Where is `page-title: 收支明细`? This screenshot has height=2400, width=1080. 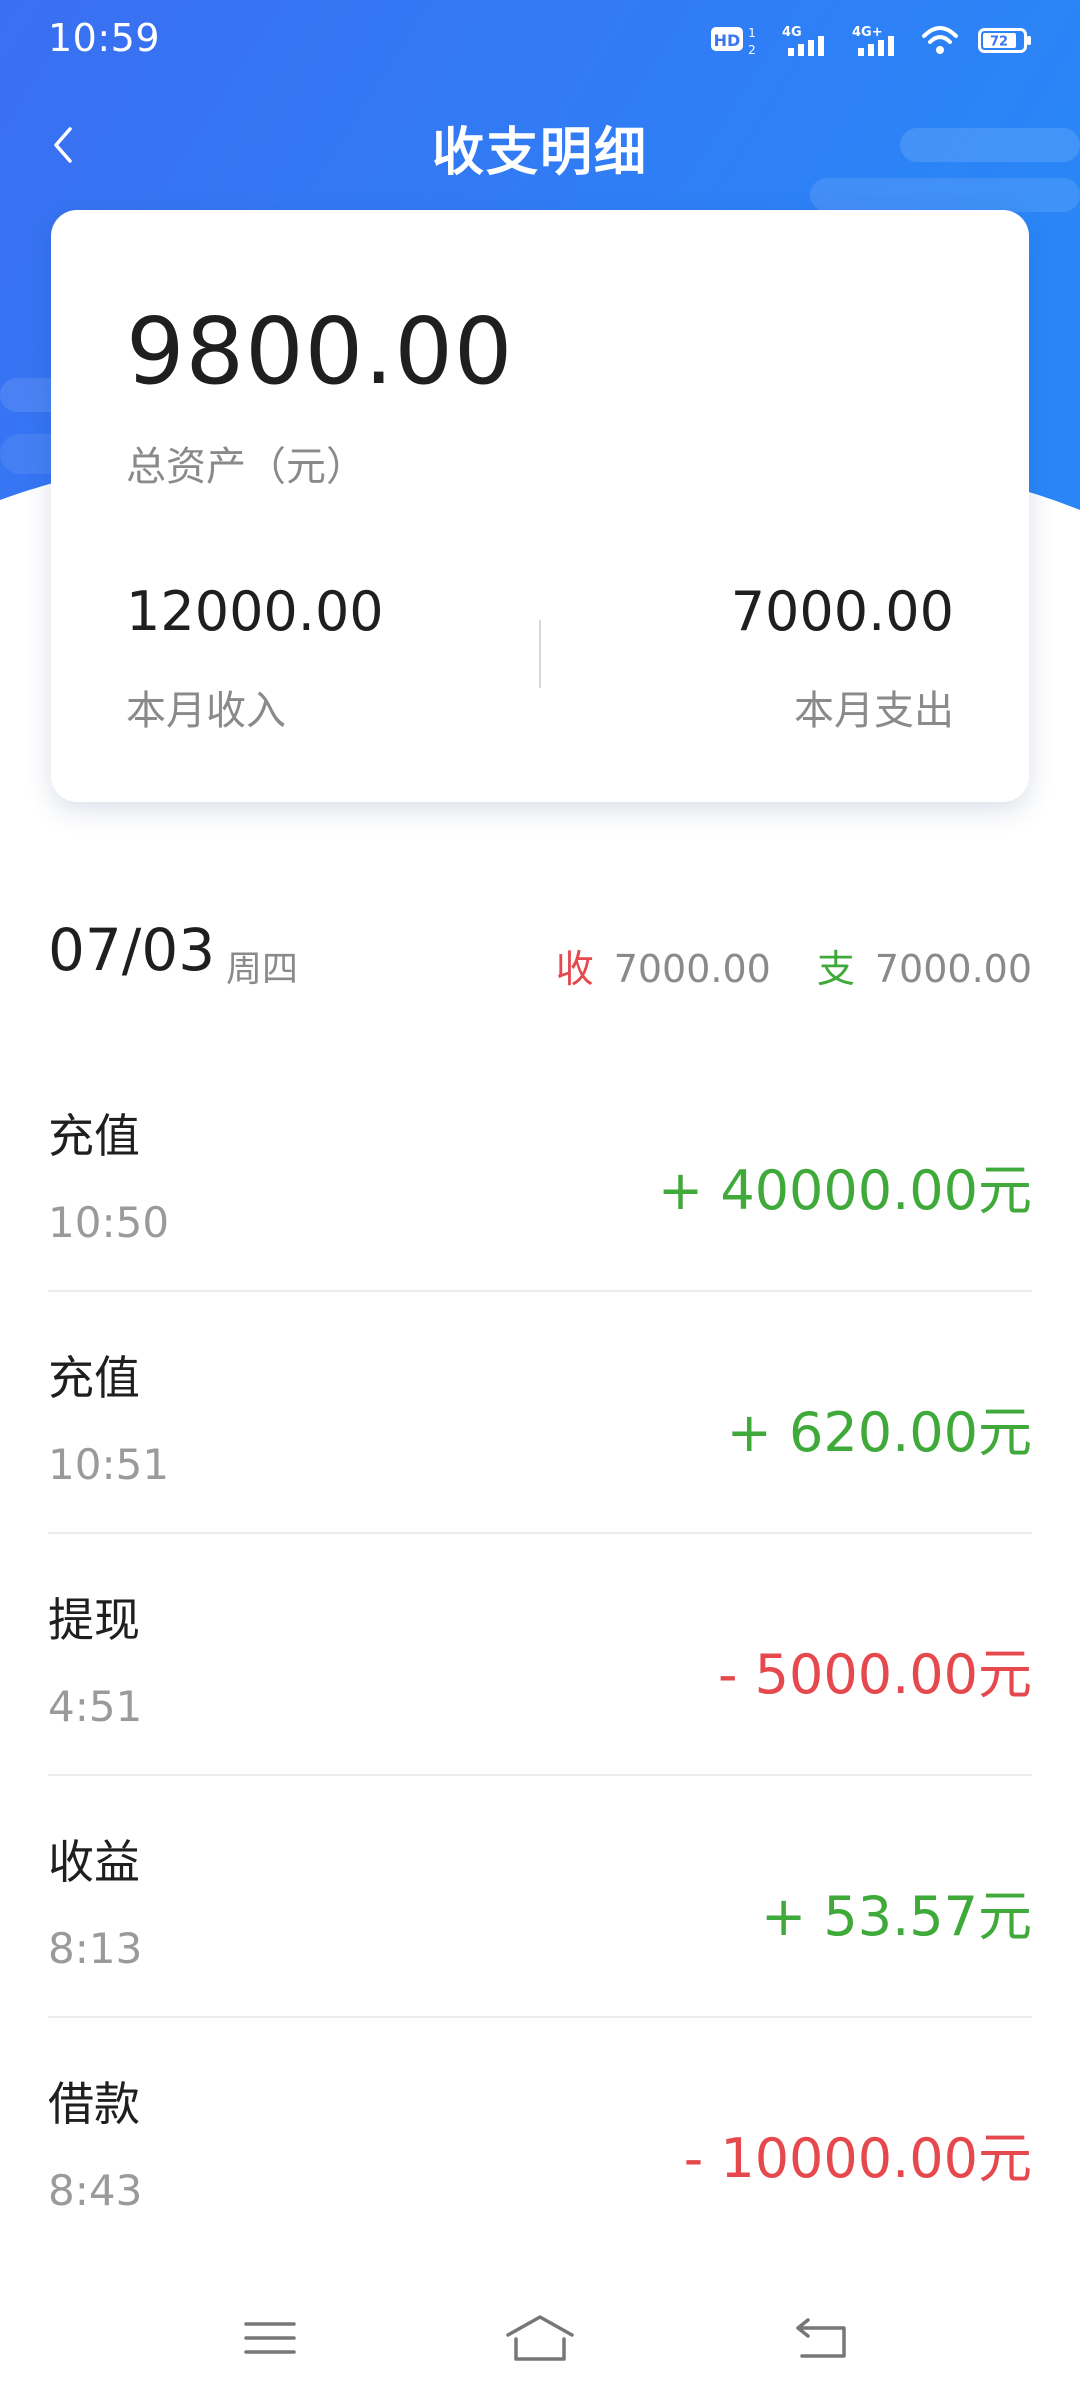 page-title: 收支明细 is located at coordinates (539, 153).